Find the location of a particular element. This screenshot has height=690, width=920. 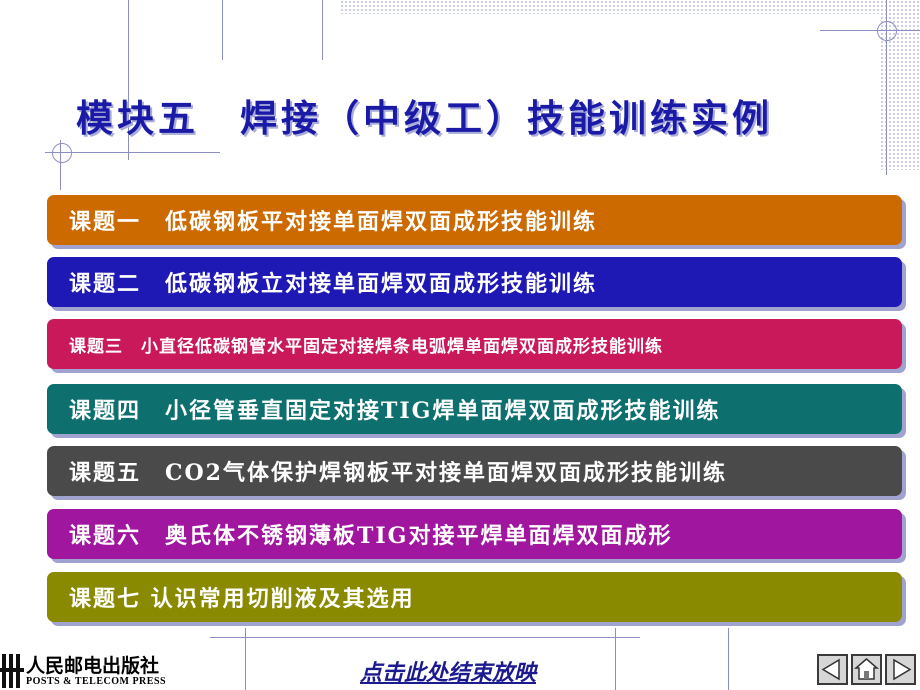

topic-2: 课题二 低碳钢板立对接单面焊双面成形技能训练 is located at coordinates (474, 282).